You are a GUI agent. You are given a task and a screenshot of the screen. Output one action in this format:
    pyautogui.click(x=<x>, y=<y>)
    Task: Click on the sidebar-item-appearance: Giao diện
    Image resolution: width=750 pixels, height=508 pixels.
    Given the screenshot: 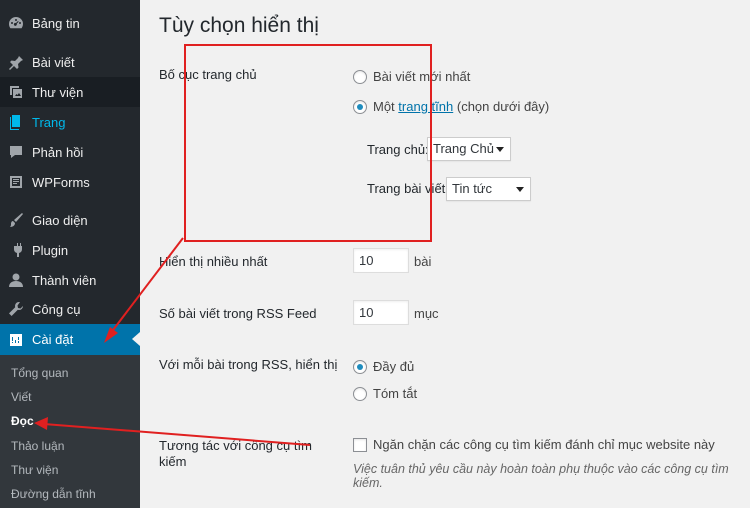 What is the action you would take?
    pyautogui.click(x=70, y=220)
    